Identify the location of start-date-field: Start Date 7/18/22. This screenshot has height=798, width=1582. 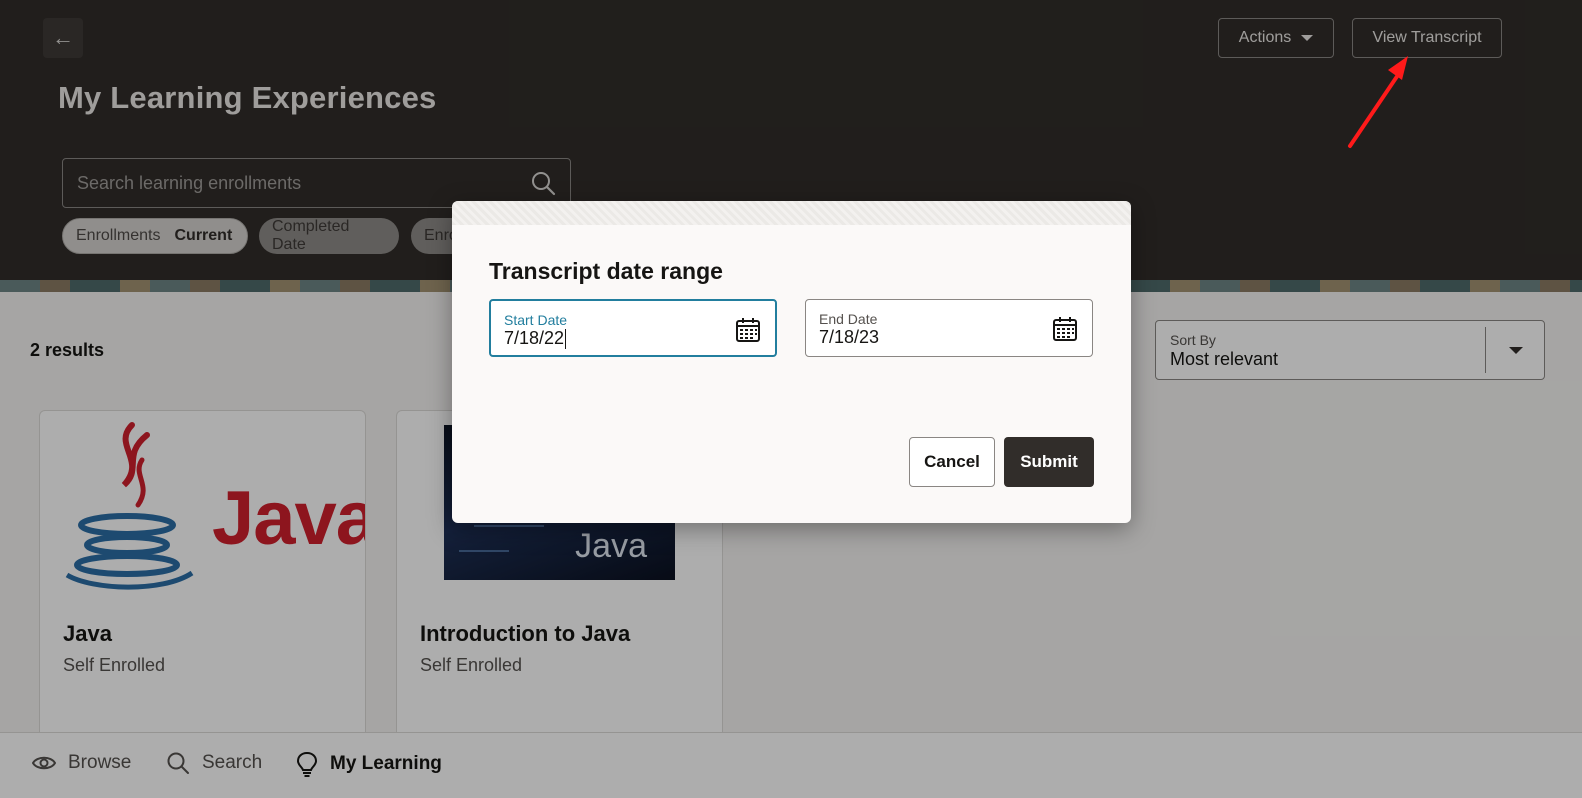
(633, 328).